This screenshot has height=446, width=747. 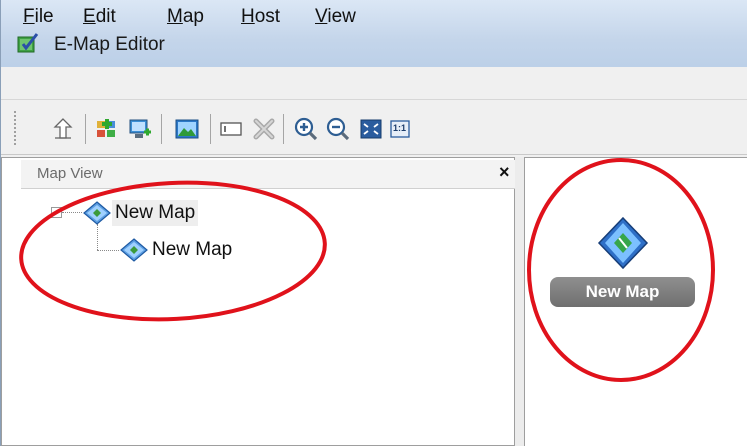 What do you see at coordinates (264, 129) in the screenshot?
I see `delete-icon` at bounding box center [264, 129].